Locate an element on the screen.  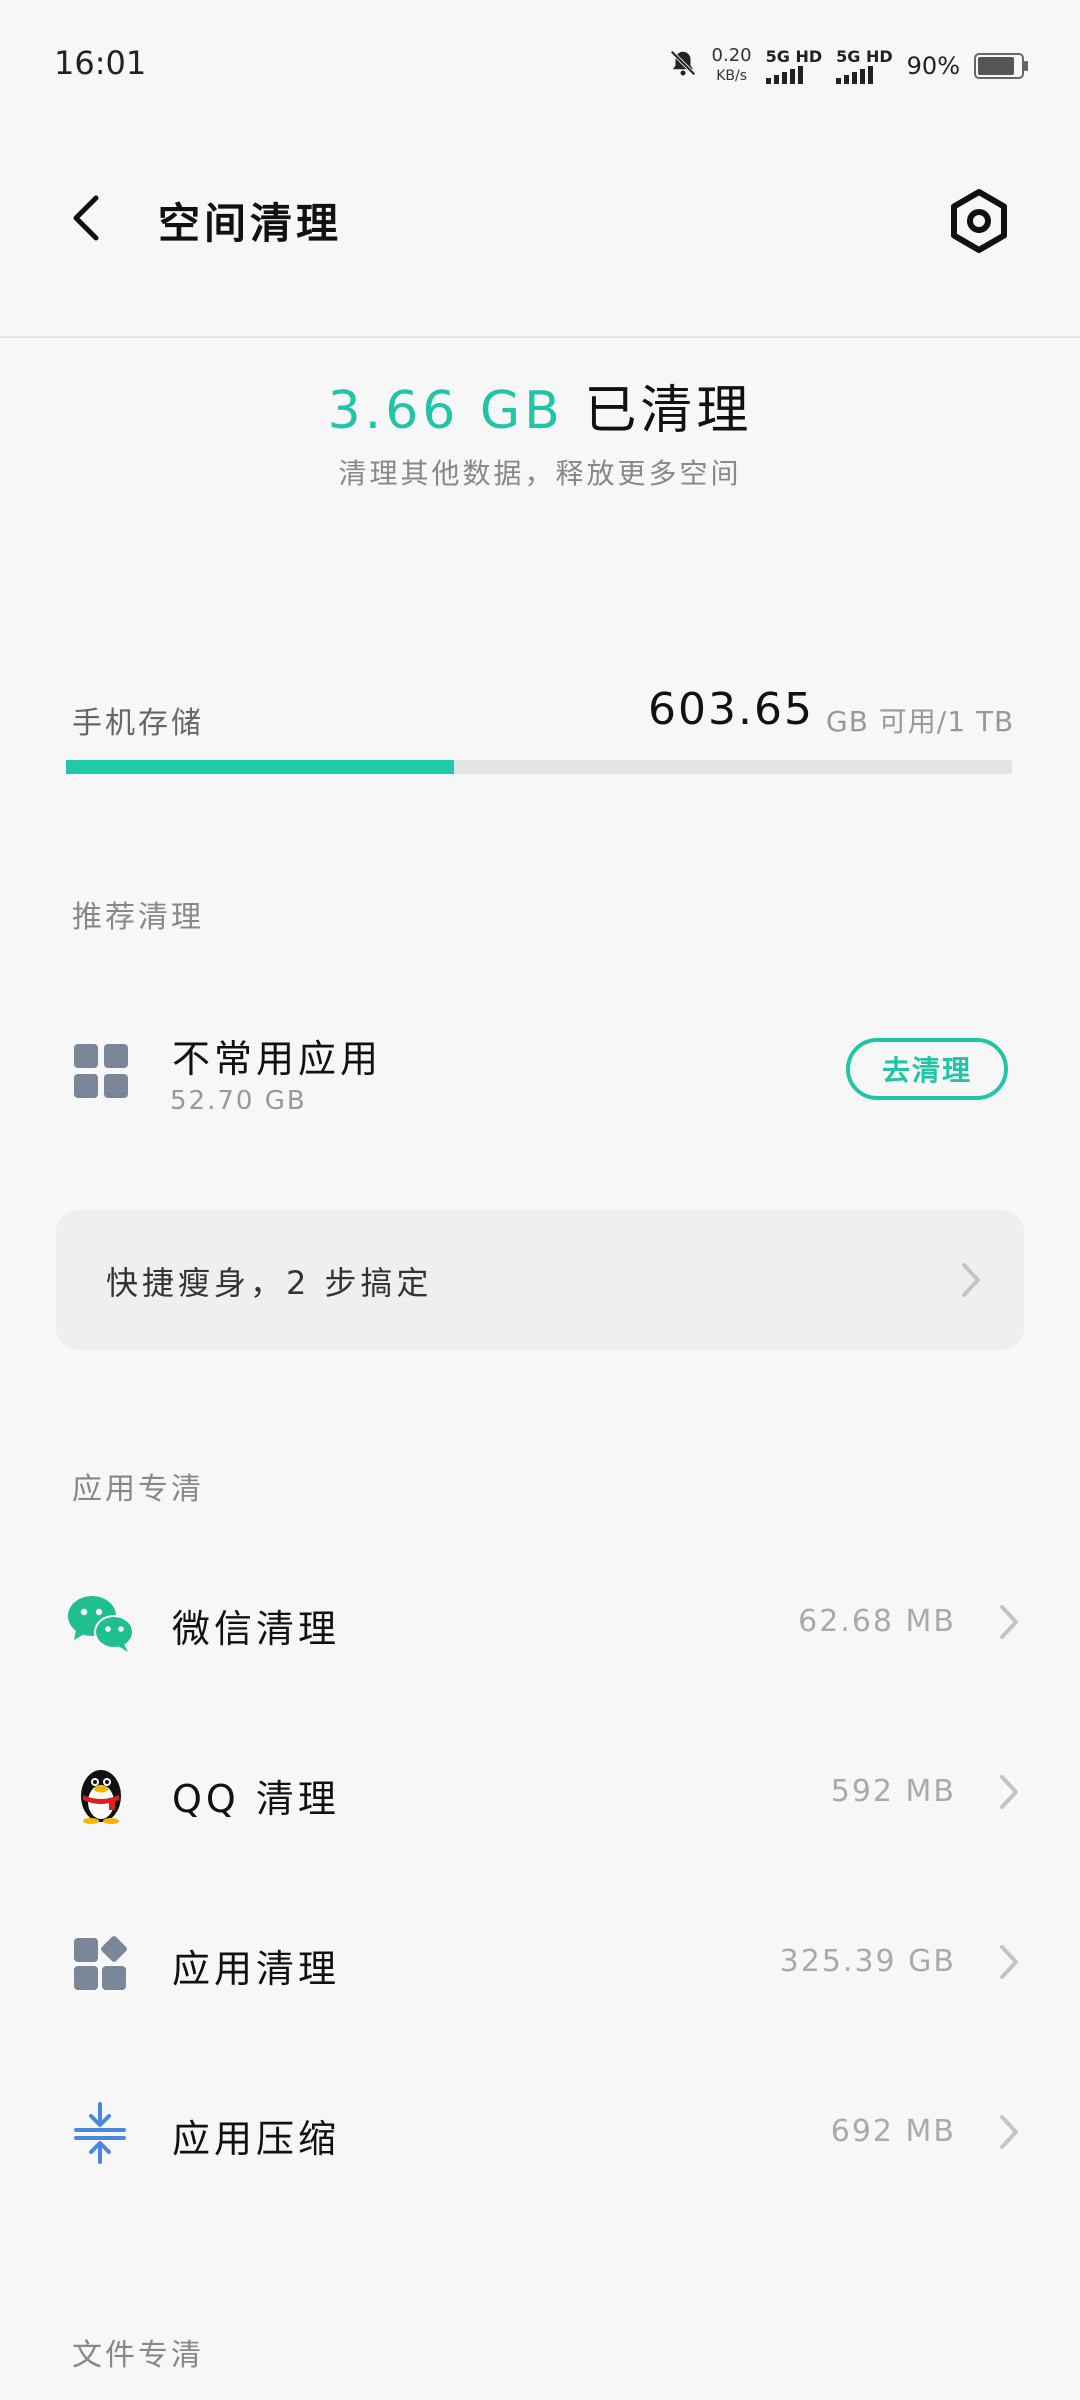
storage-progress-bar is located at coordinates (539, 767).